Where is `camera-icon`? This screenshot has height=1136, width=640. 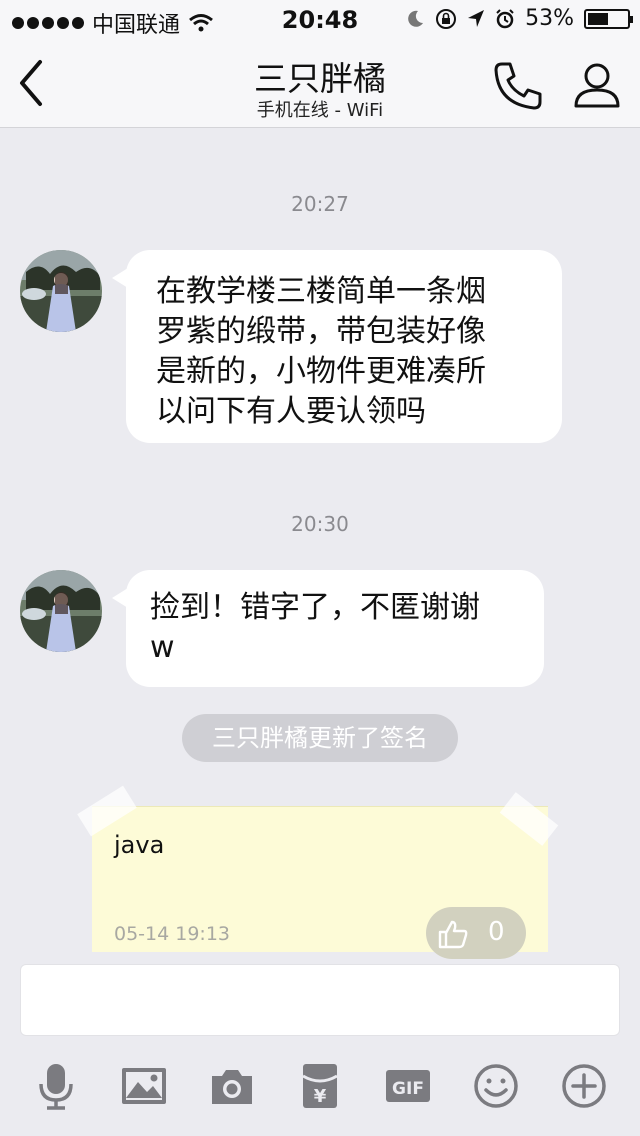 camera-icon is located at coordinates (232, 1086).